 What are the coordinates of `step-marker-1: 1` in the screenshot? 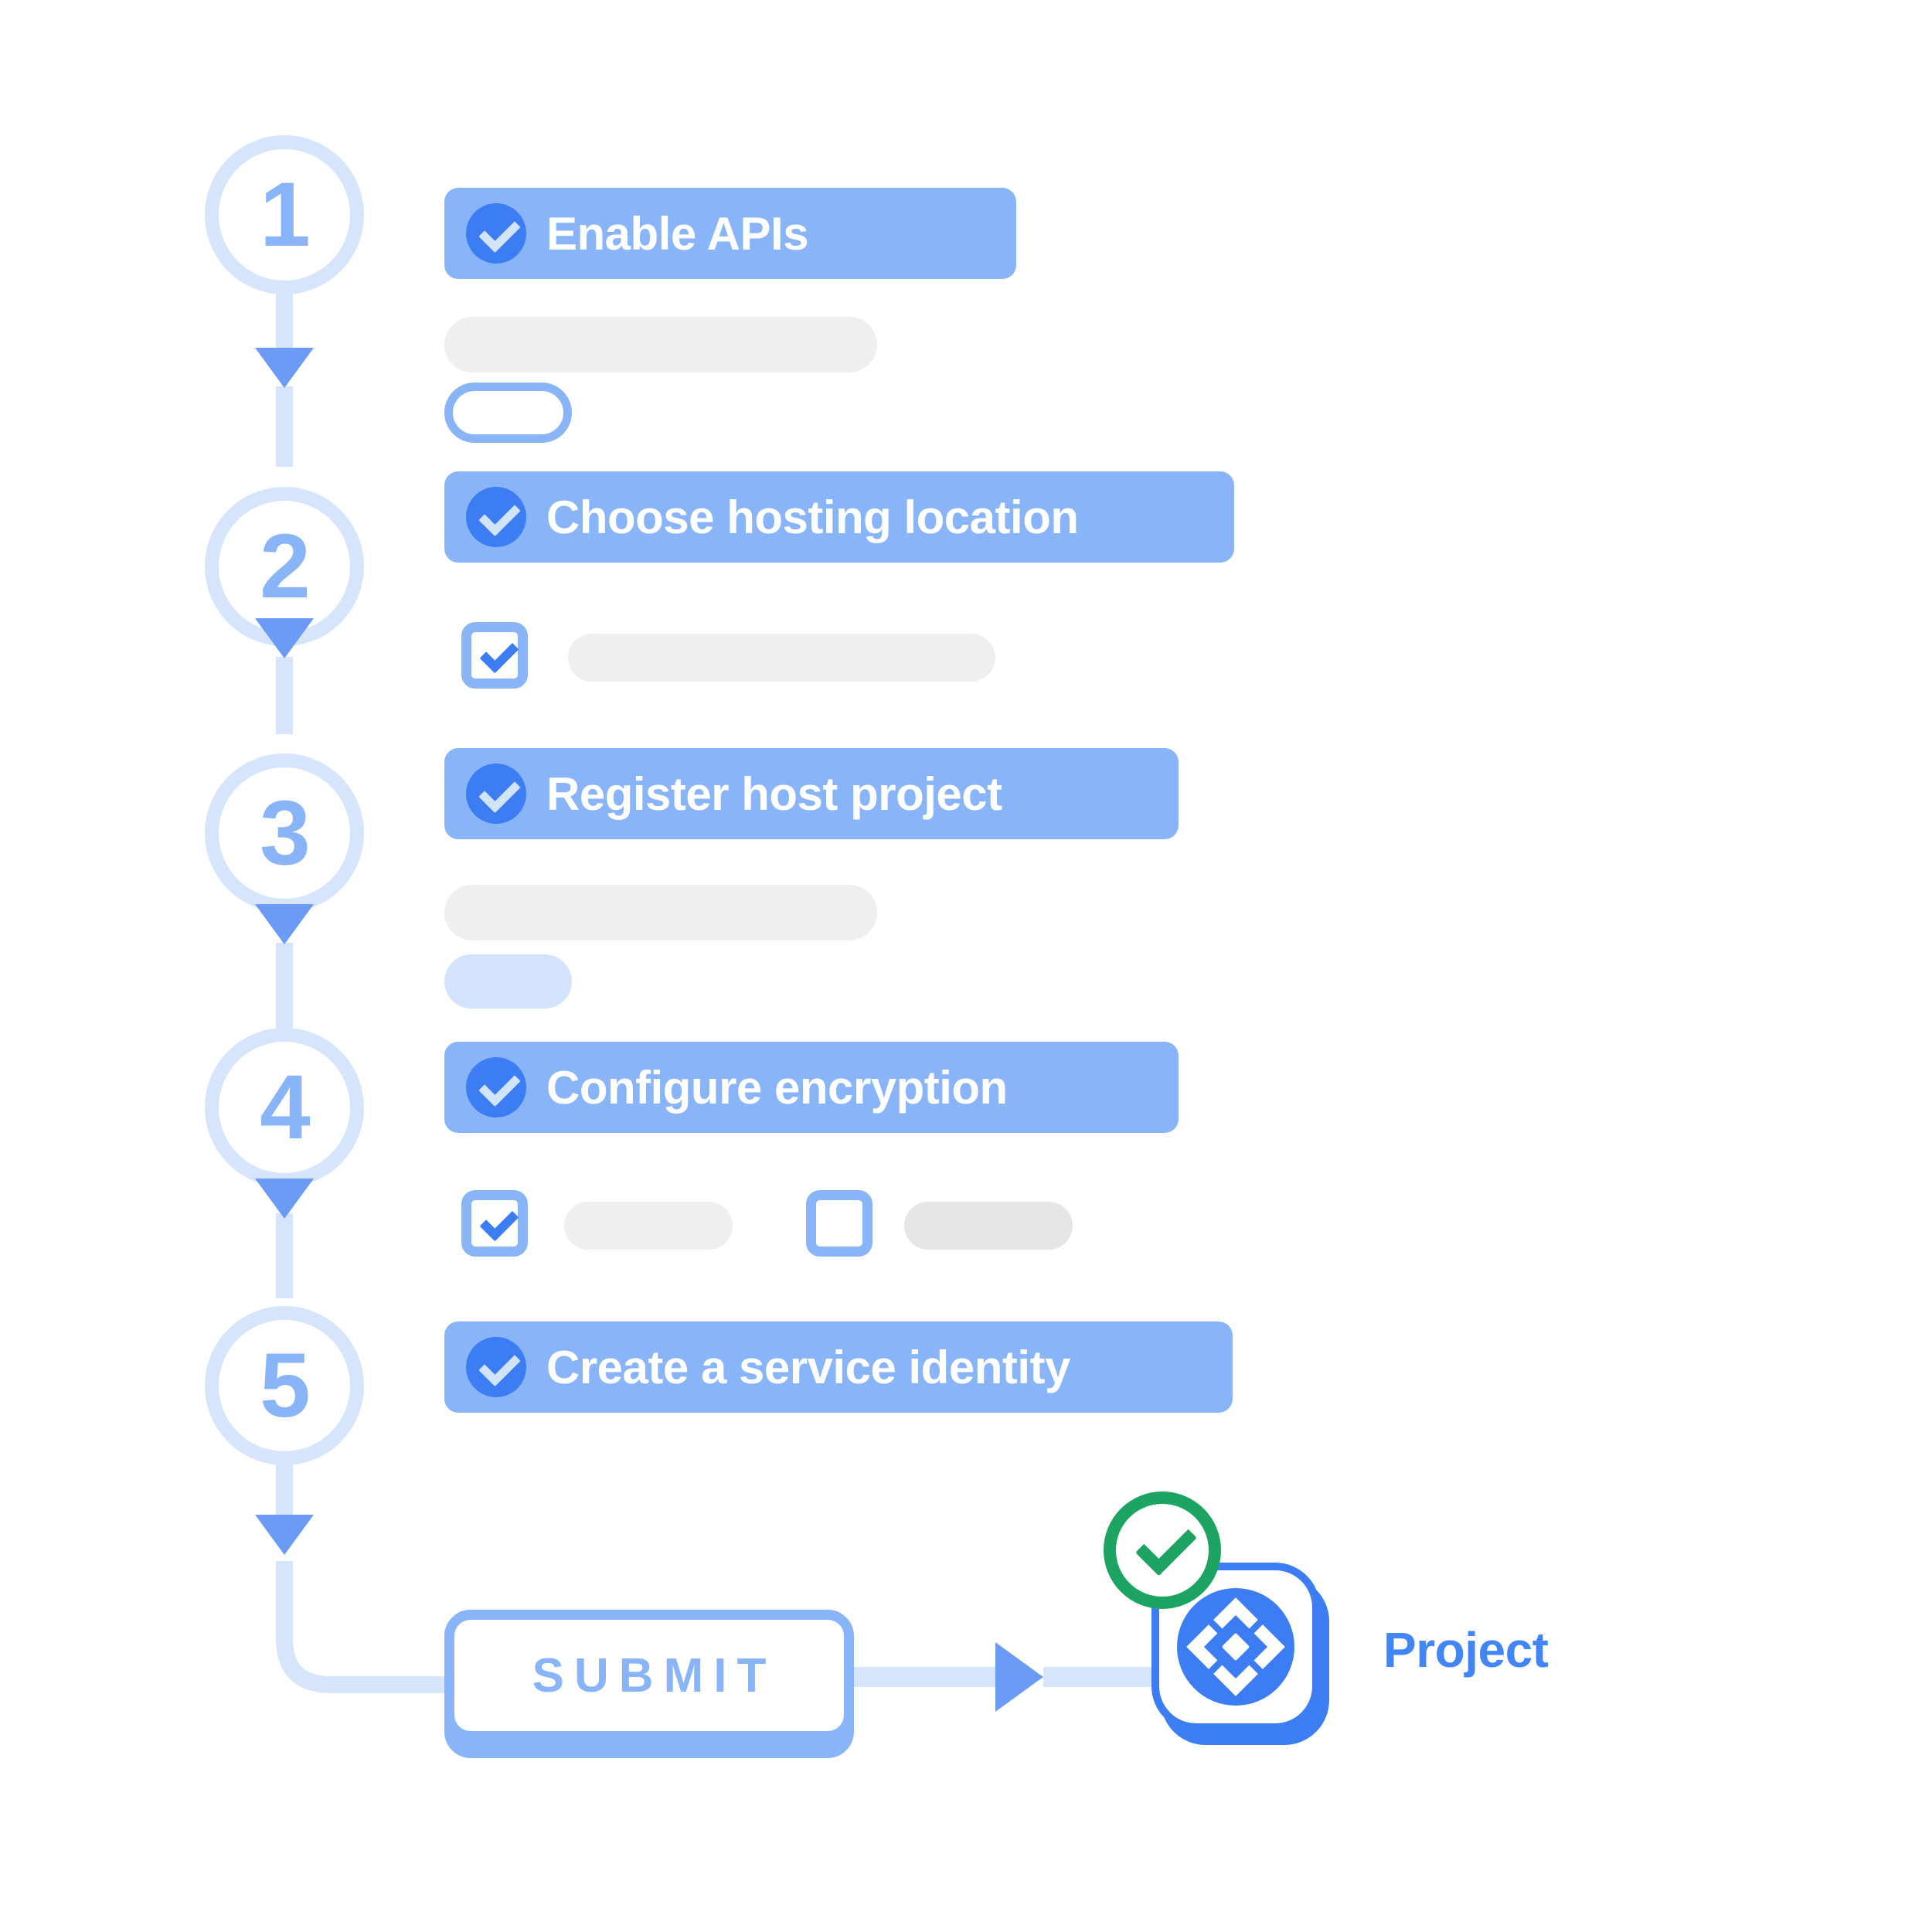 It's located at (284, 214).